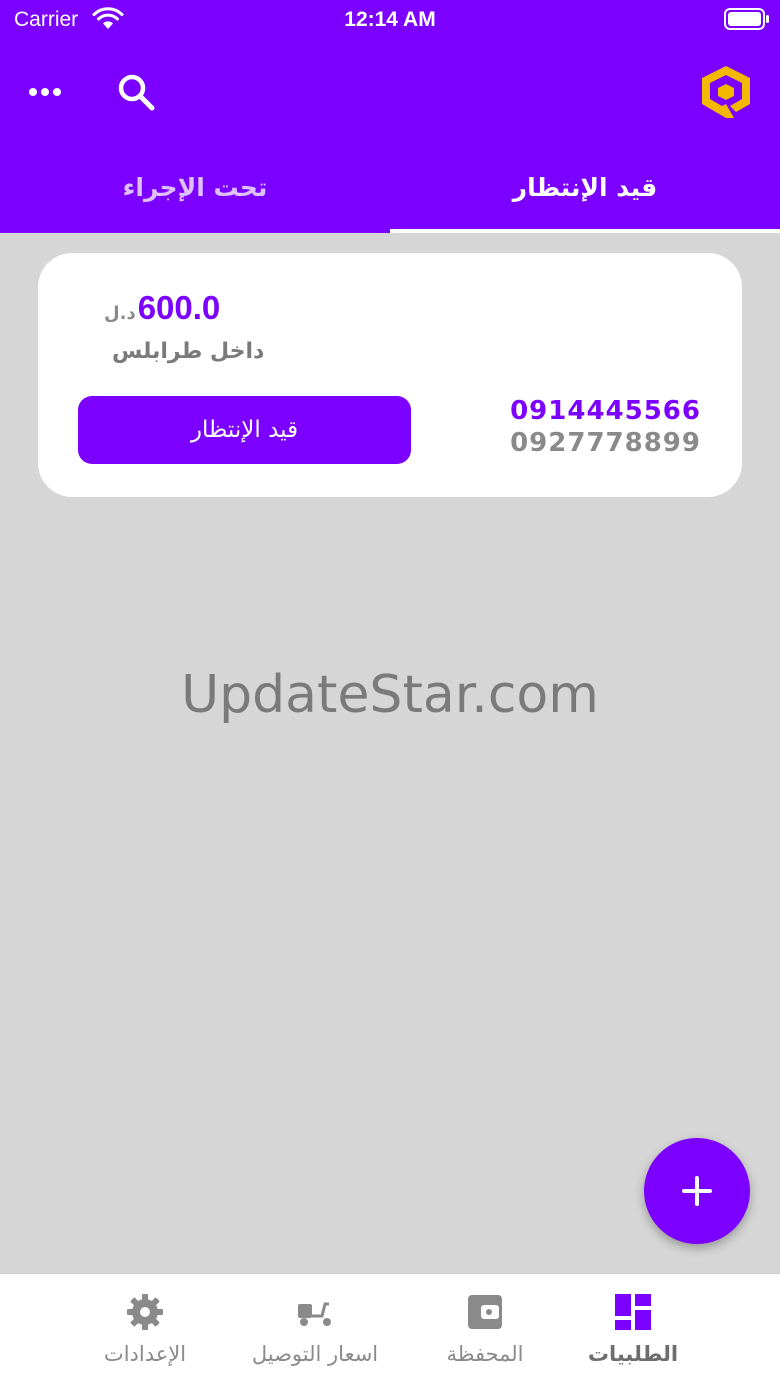 This screenshot has height=1387, width=780. I want to click on nav-label-delivery-prices: اسعار التوصيل, so click(315, 1354).